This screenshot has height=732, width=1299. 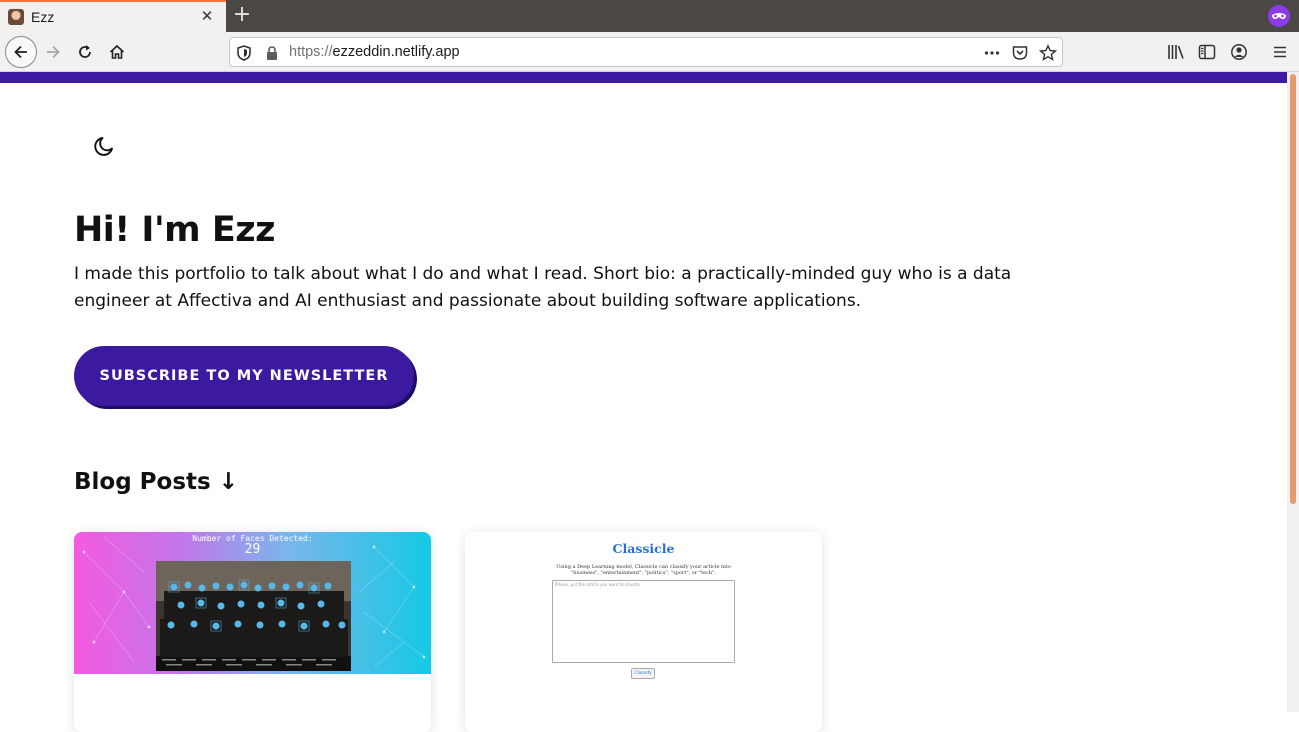 I want to click on moon-icon, so click(x=103, y=146).